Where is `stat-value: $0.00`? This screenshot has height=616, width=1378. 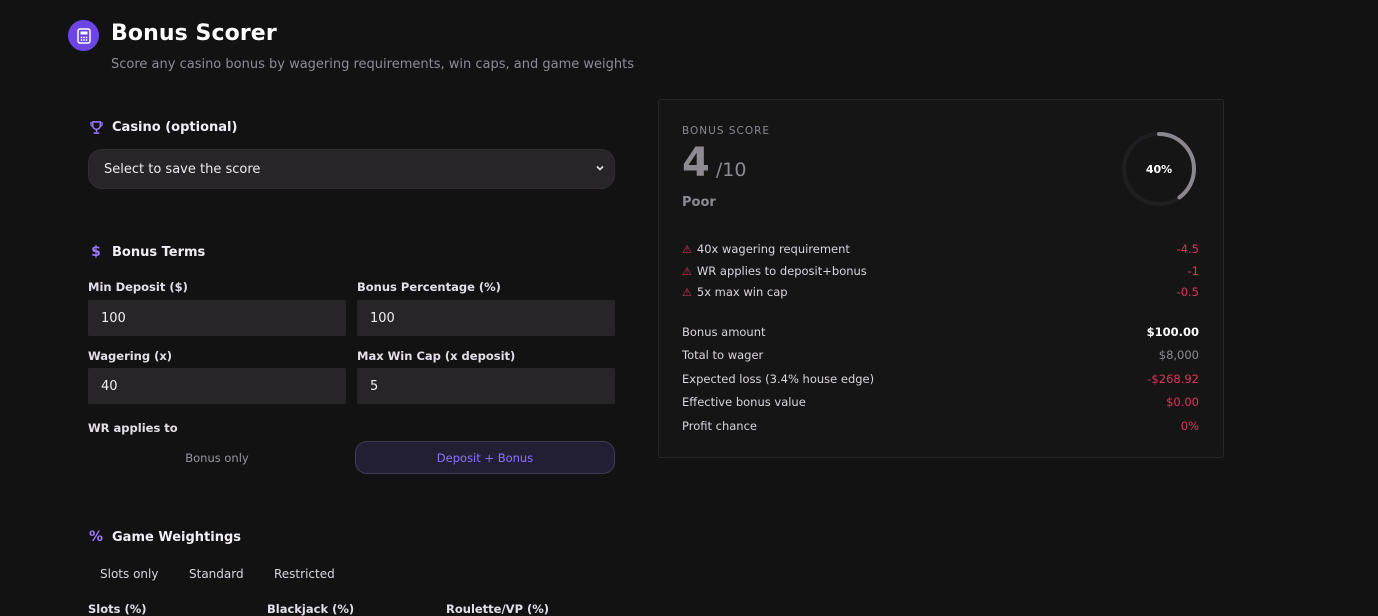 stat-value: $0.00 is located at coordinates (1182, 402).